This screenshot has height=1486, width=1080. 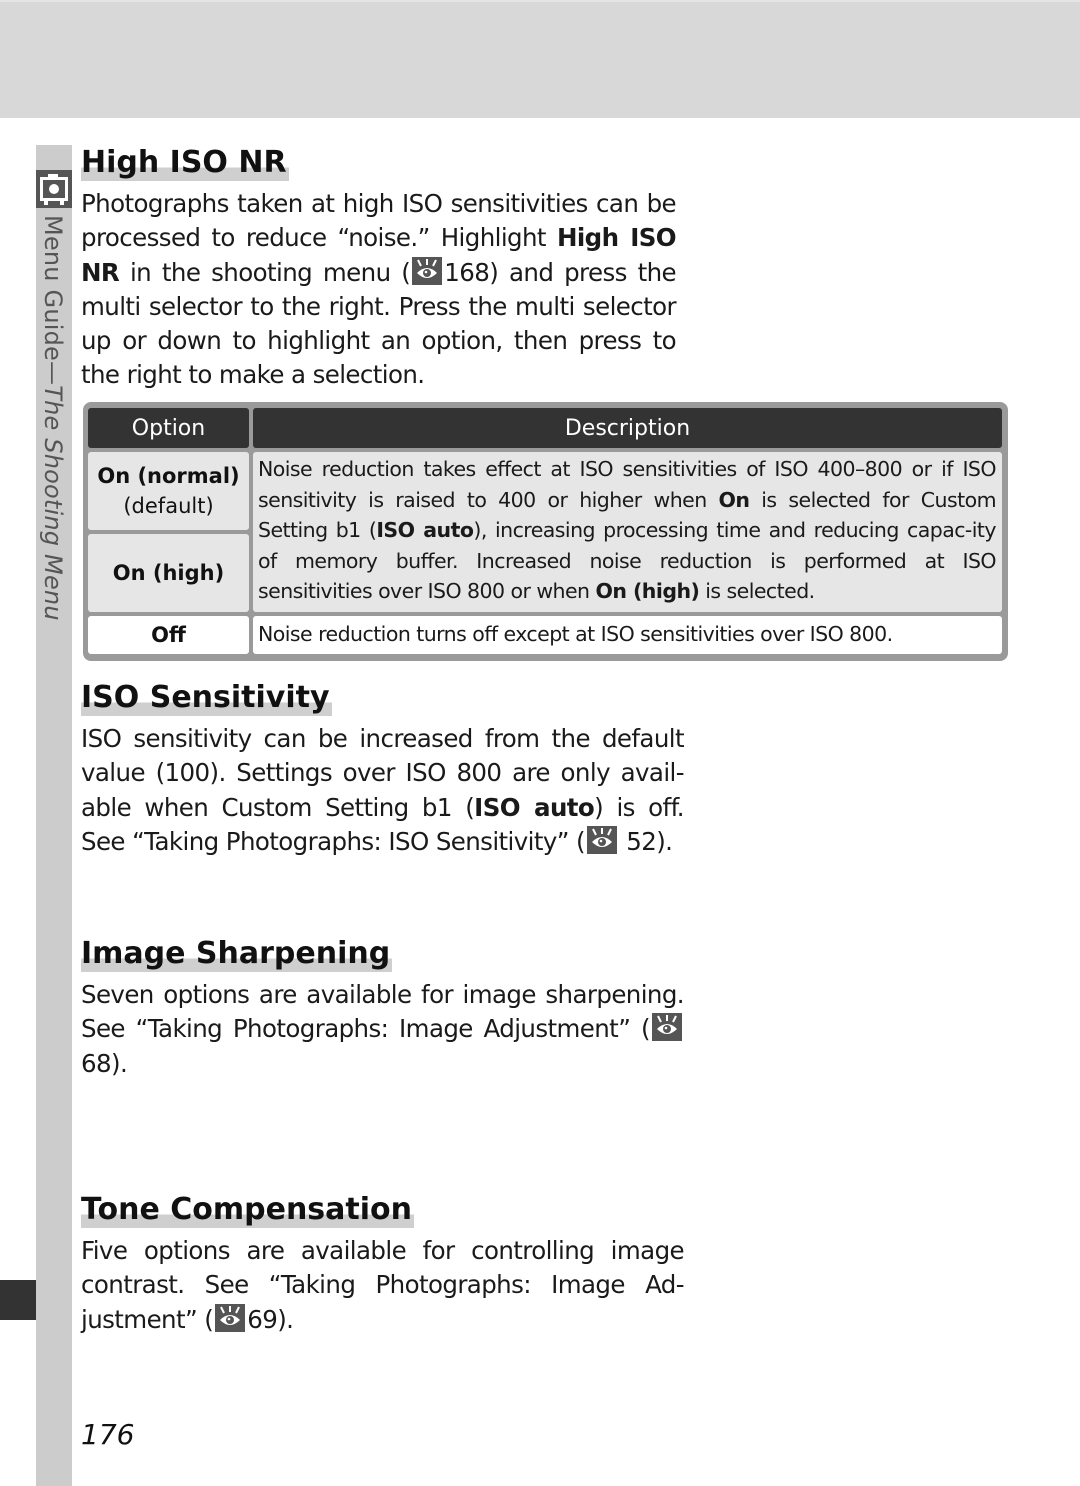 I want to click on top-band, so click(x=540, y=59).